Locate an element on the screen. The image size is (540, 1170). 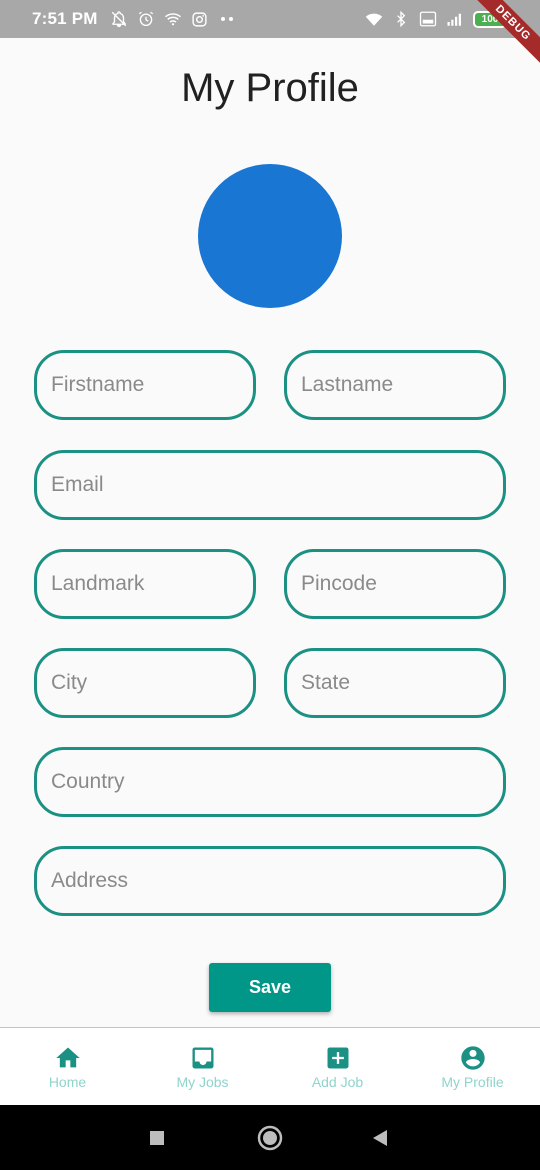
firstname-field is located at coordinates (145, 385).